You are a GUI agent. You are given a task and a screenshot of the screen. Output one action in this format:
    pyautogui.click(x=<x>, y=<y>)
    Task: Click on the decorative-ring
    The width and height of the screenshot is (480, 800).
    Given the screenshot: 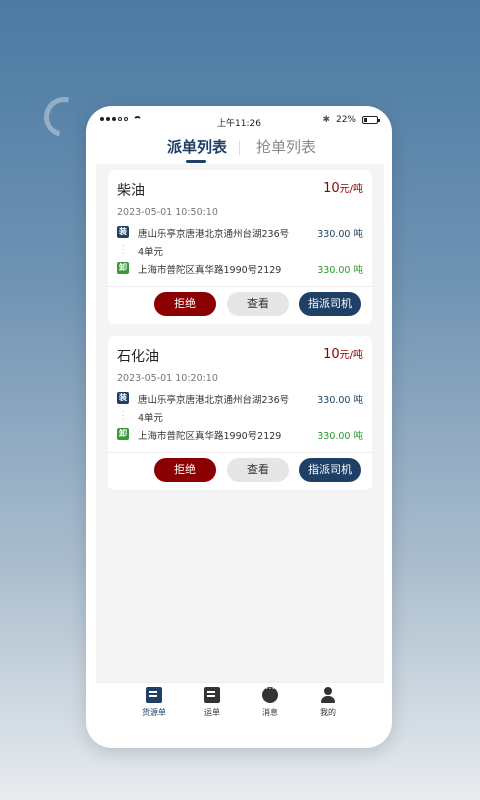 What is the action you would take?
    pyautogui.click(x=64, y=117)
    